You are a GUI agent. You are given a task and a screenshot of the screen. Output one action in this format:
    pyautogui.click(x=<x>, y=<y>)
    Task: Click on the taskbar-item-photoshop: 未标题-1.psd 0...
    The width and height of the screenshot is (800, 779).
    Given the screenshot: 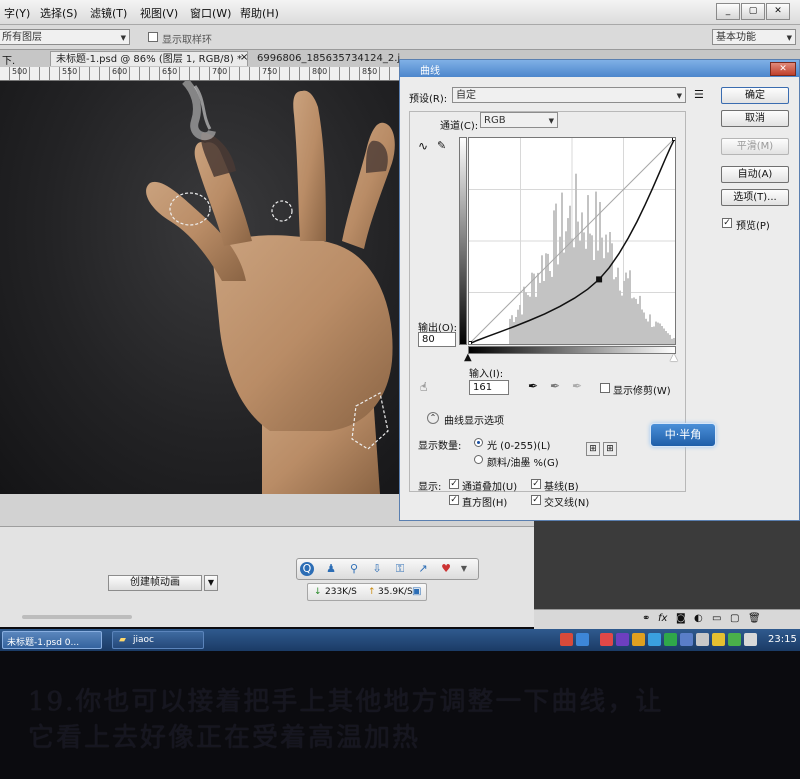 What is the action you would take?
    pyautogui.click(x=52, y=640)
    